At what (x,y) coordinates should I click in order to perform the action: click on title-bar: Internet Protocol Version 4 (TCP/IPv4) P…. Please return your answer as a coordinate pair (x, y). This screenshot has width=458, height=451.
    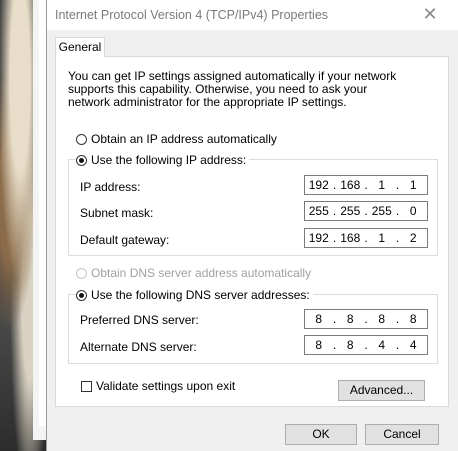
    Looking at the image, I should click on (252, 15).